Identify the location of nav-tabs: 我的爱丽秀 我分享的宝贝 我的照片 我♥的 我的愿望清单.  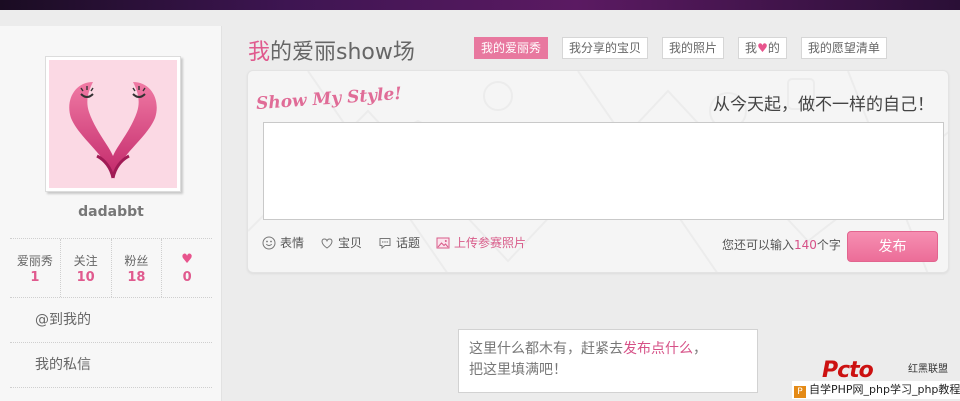
(687, 48).